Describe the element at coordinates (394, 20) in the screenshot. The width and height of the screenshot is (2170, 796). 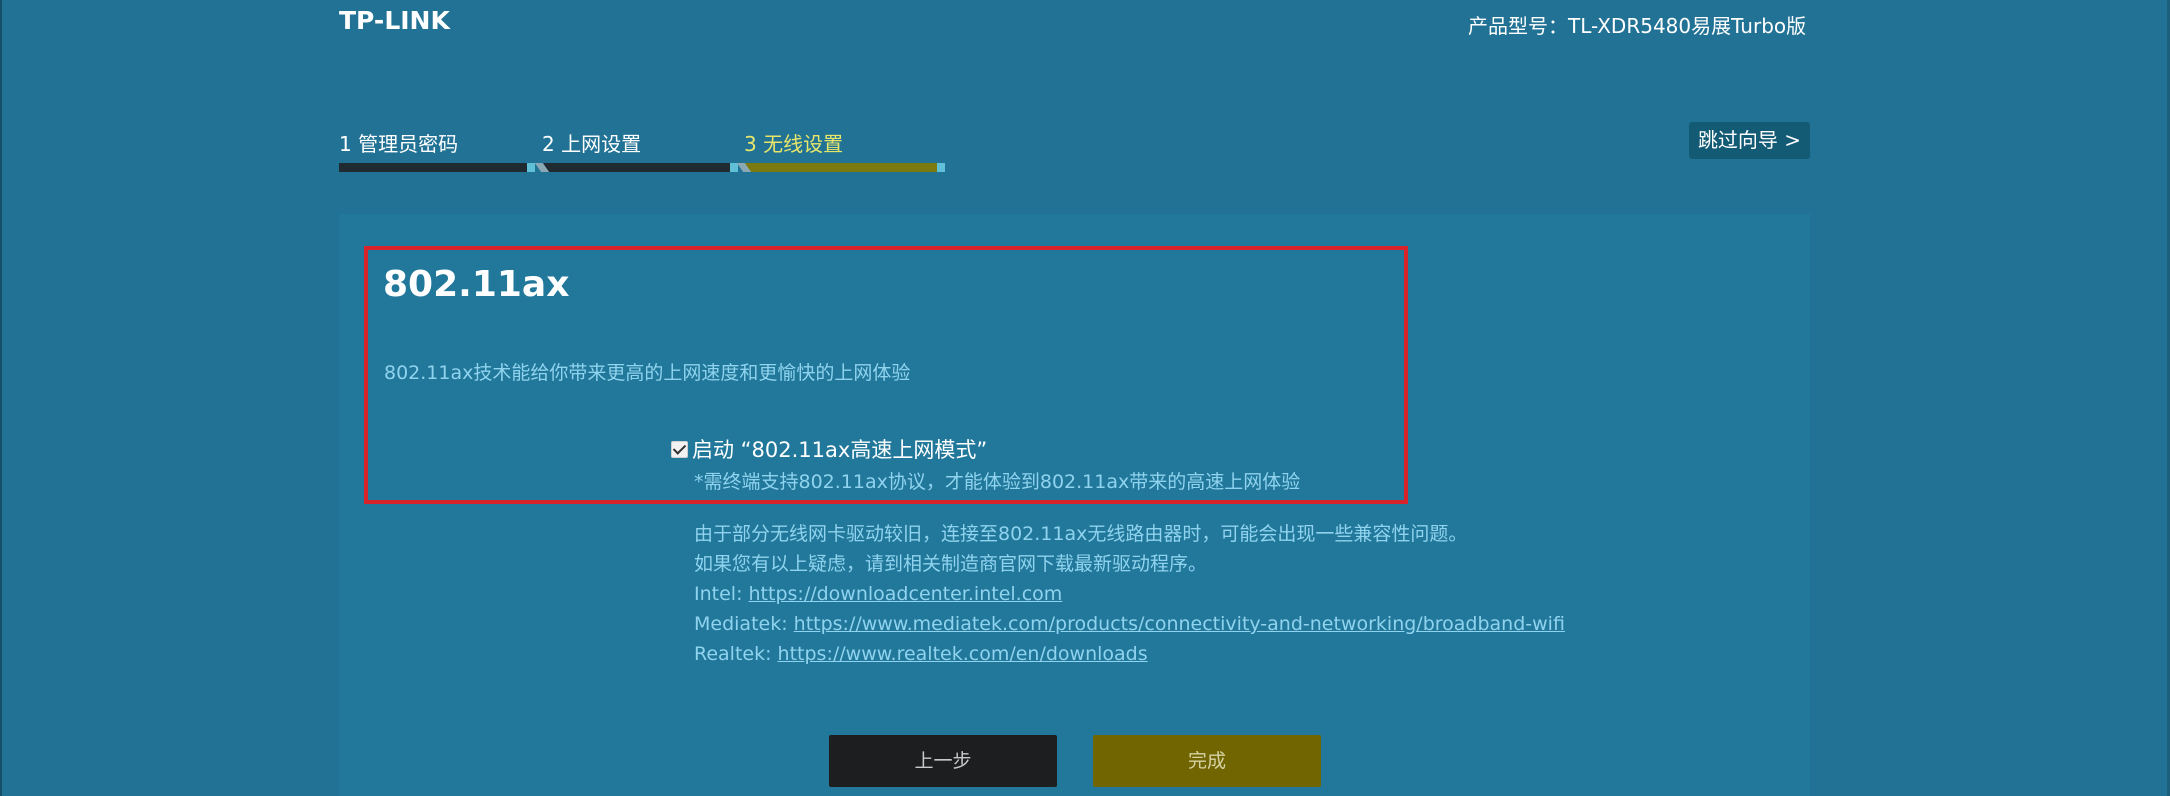
I see `tp-link-logo: TP-LINK` at that location.